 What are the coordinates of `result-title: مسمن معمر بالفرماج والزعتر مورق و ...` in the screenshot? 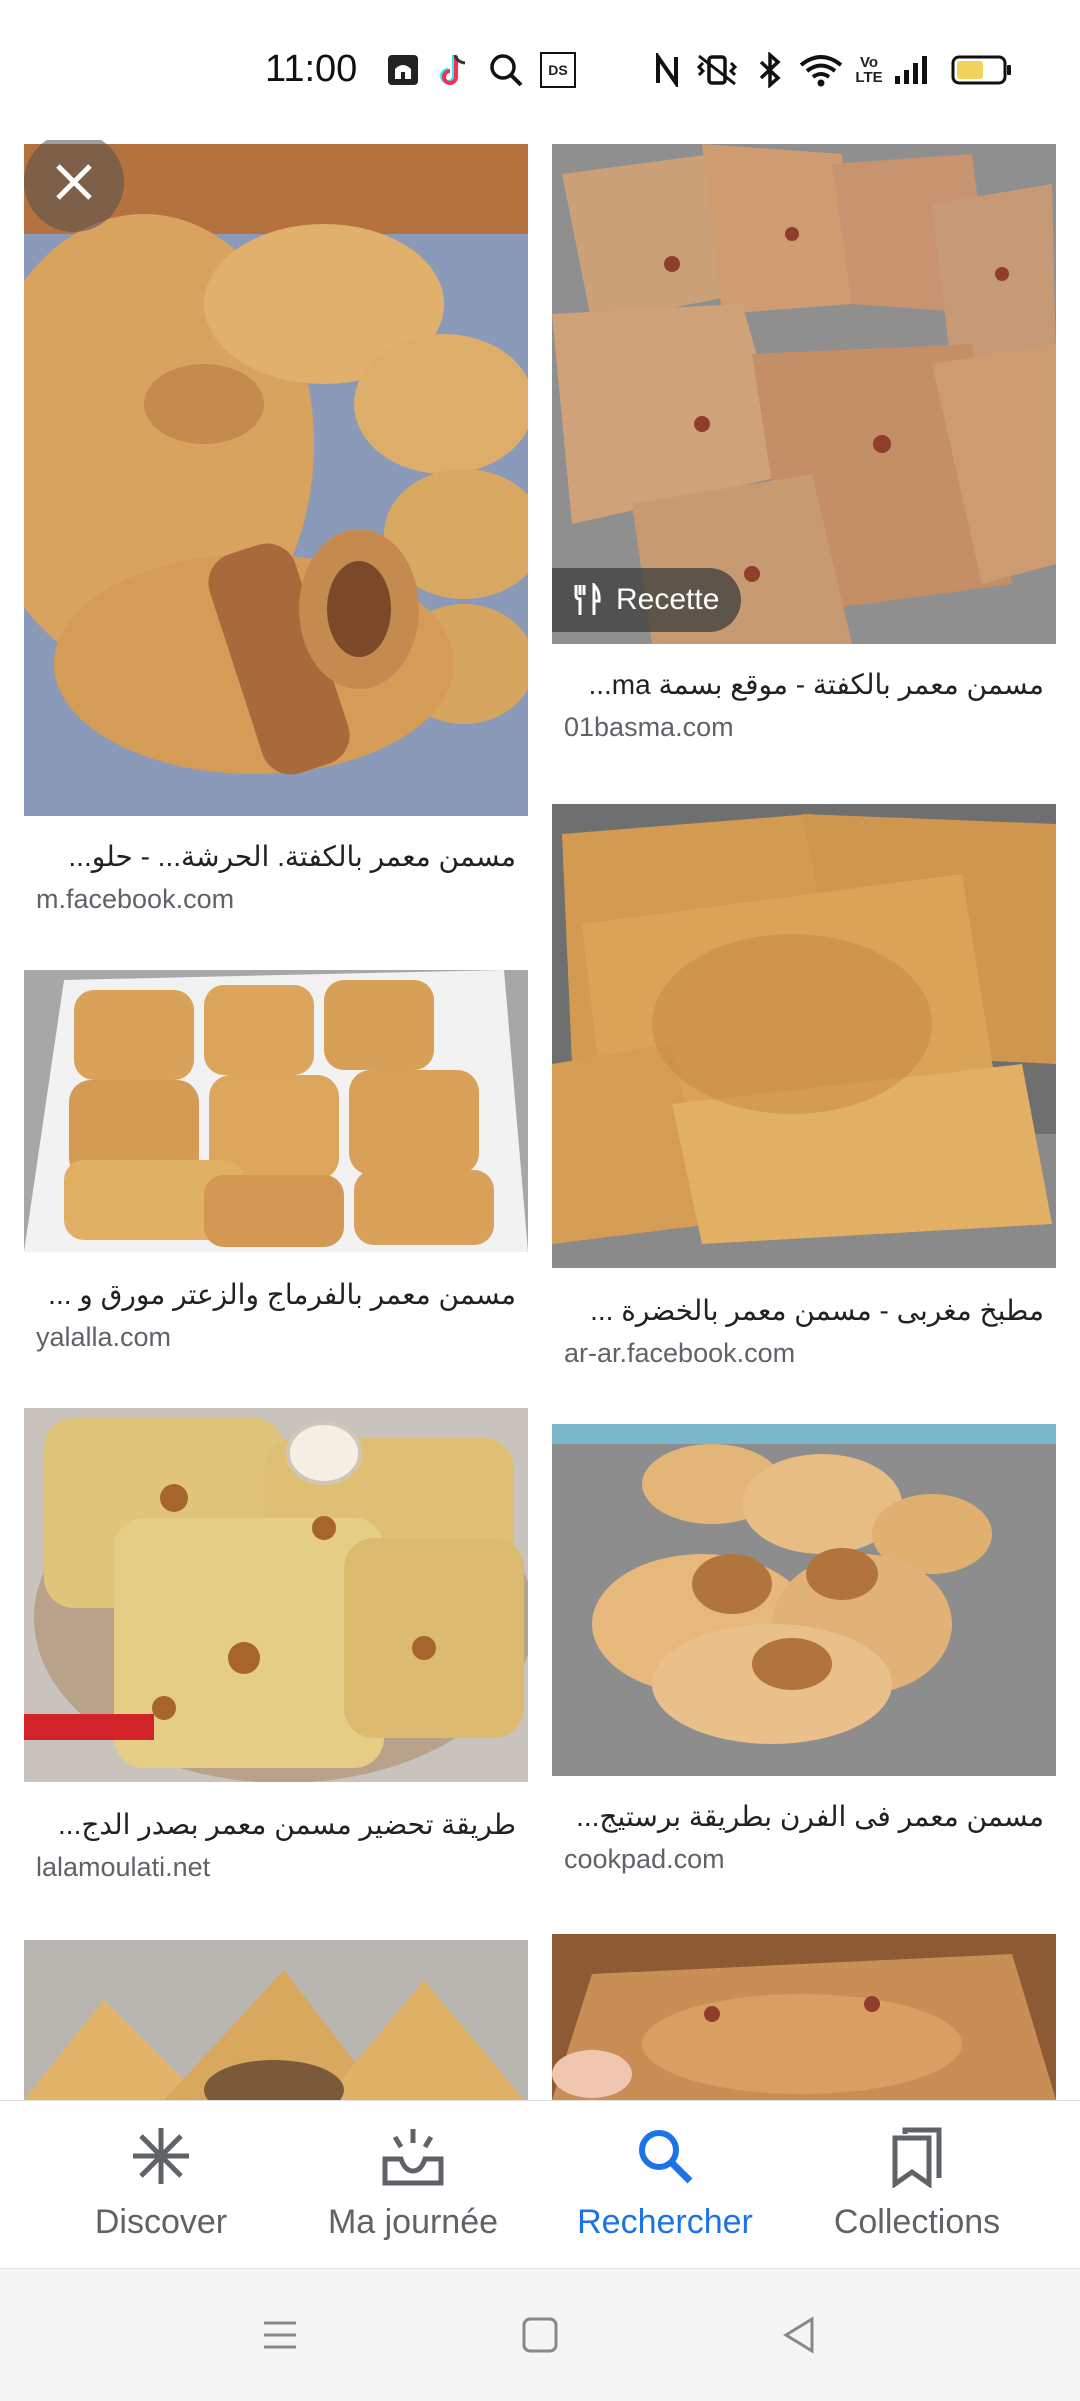 It's located at (276, 1294).